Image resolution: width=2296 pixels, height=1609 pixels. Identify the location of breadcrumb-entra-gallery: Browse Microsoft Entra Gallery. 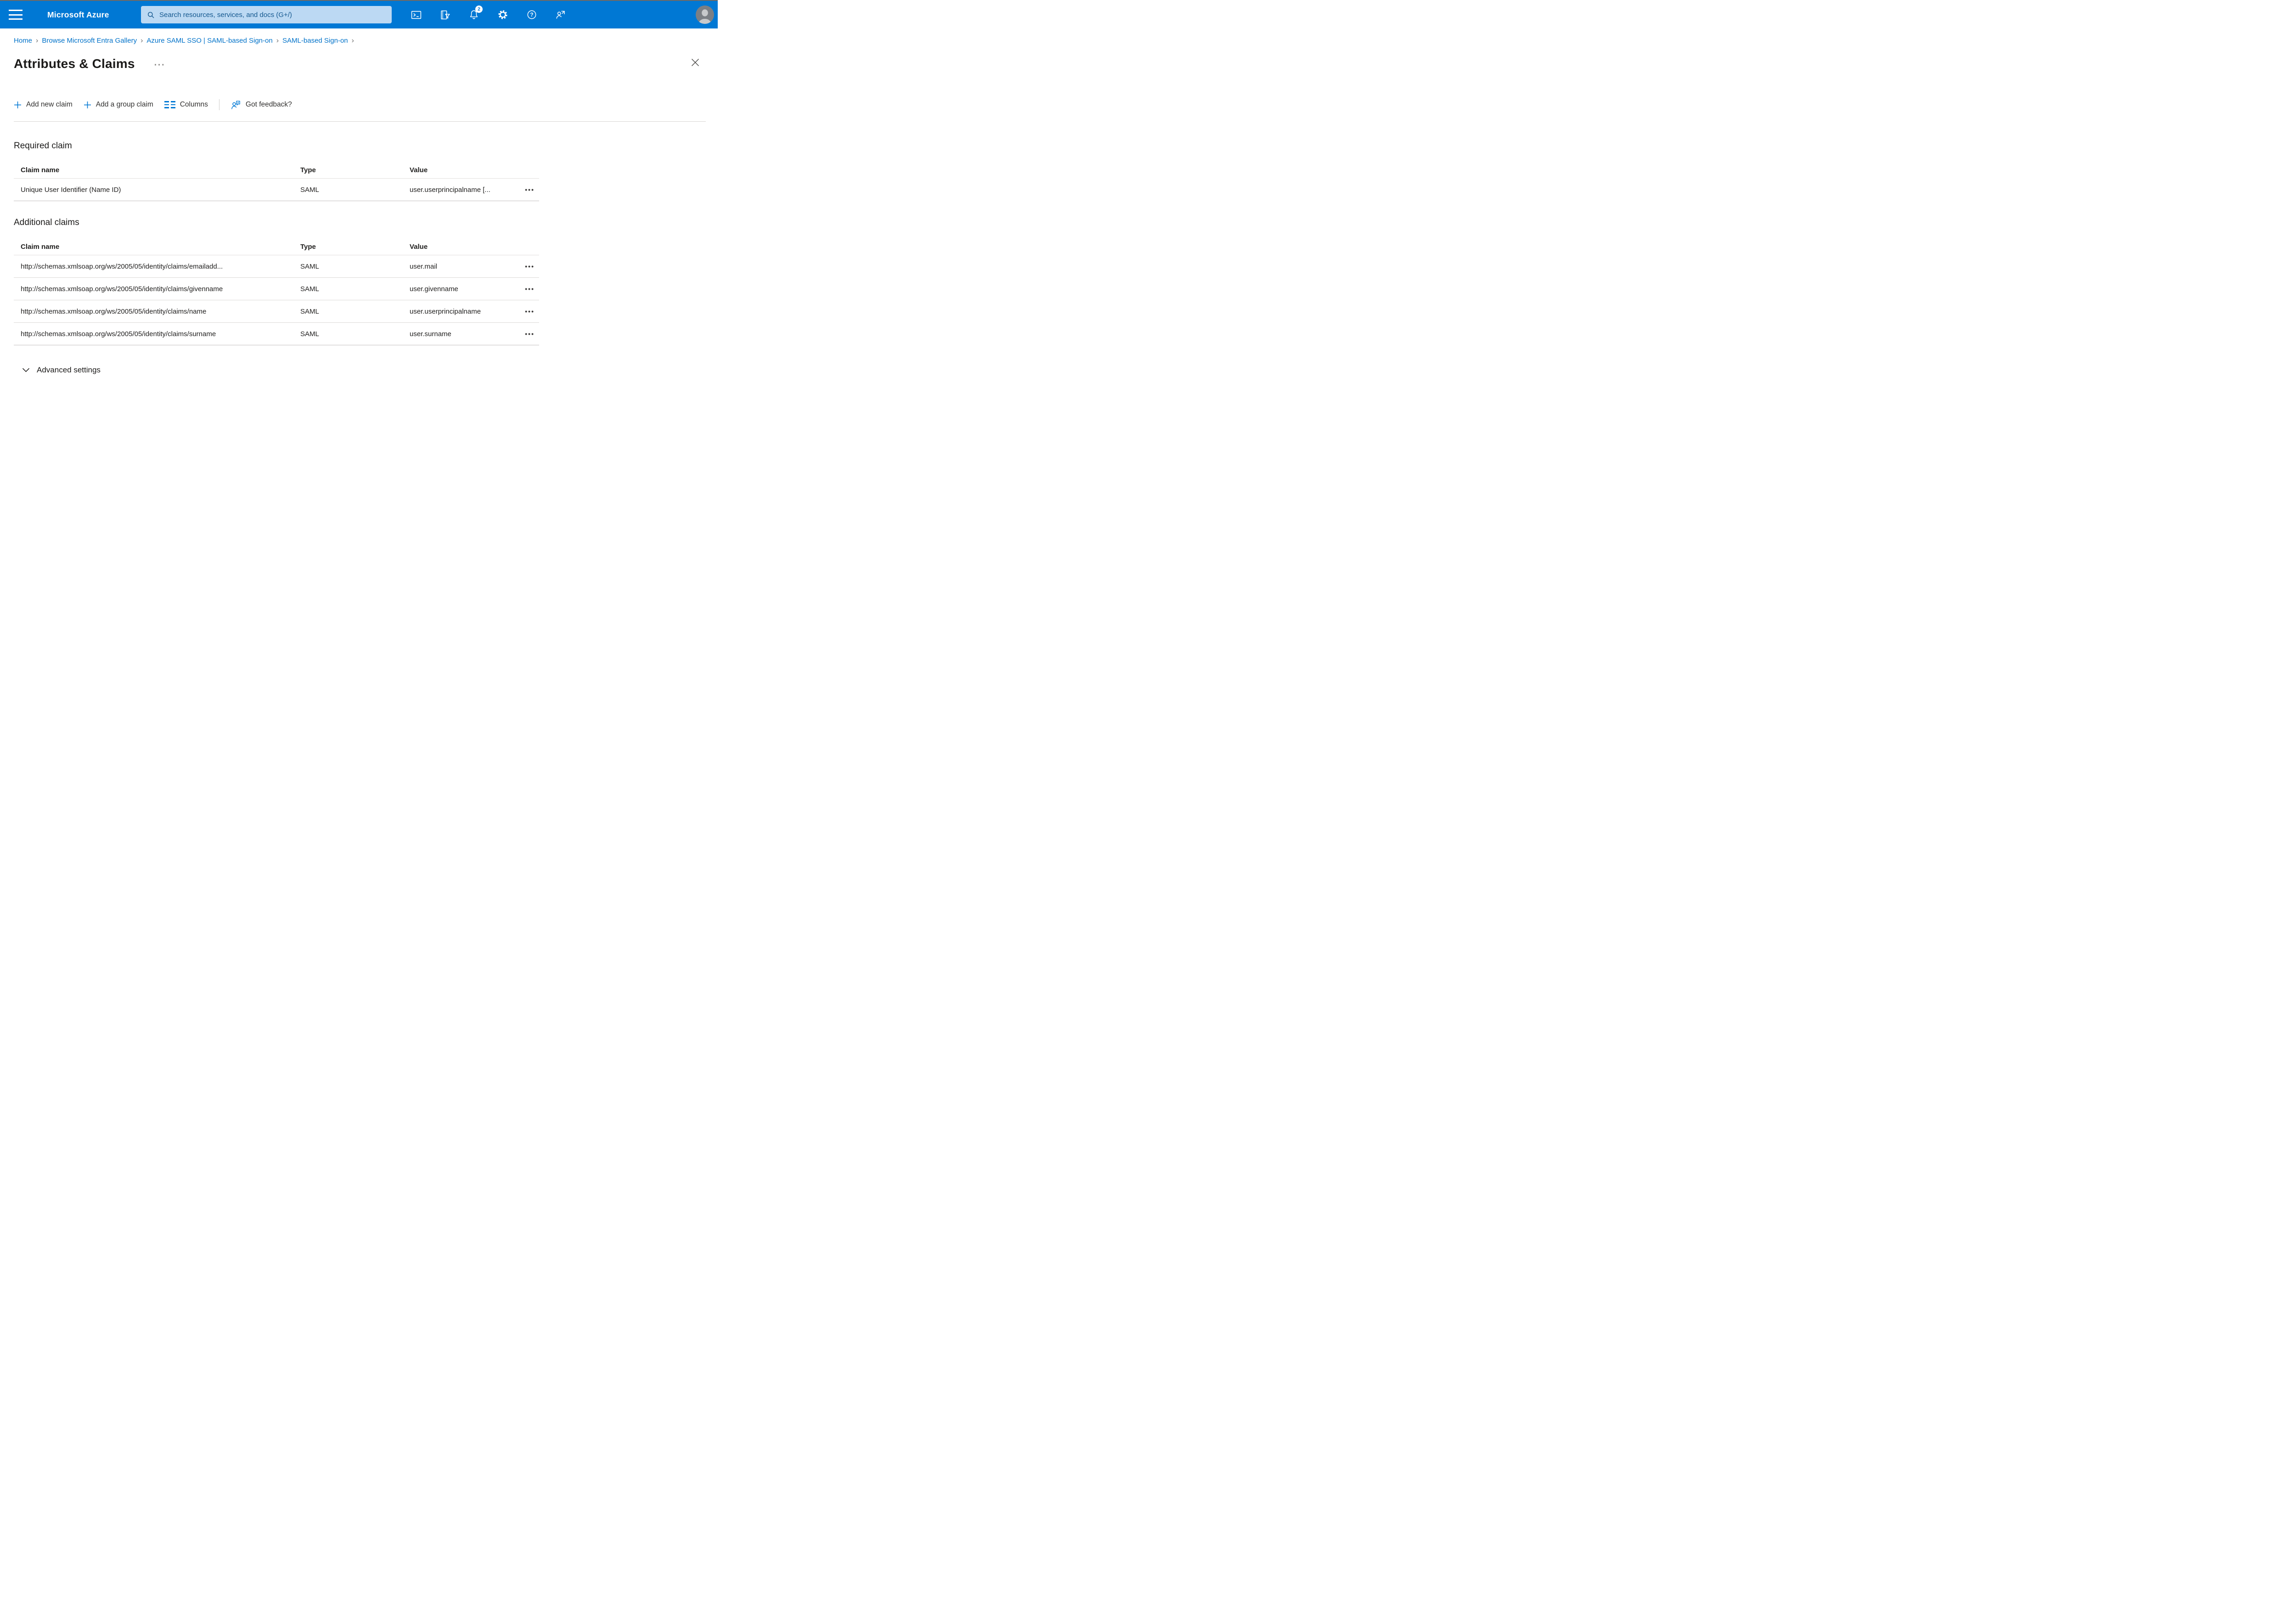
(89, 41).